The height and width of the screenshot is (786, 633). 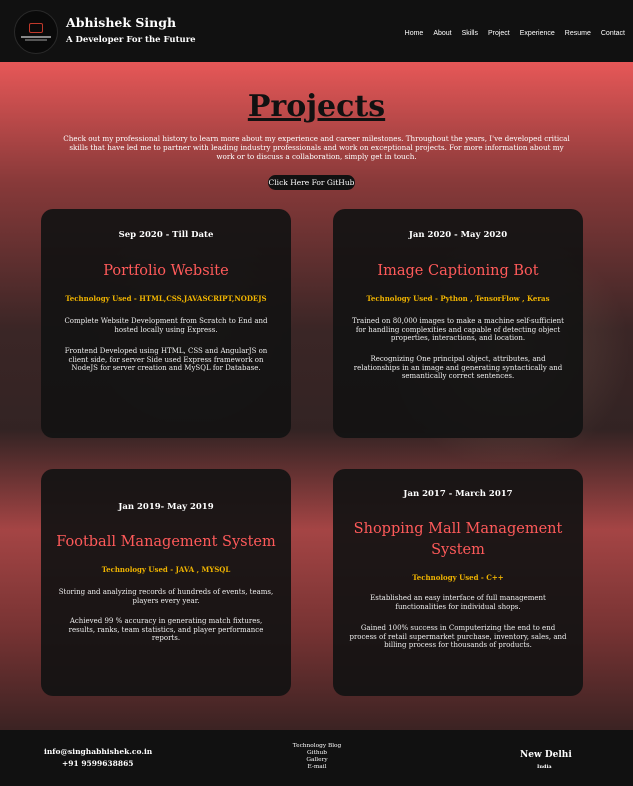 What do you see at coordinates (414, 33) in the screenshot?
I see `nav-home: Home` at bounding box center [414, 33].